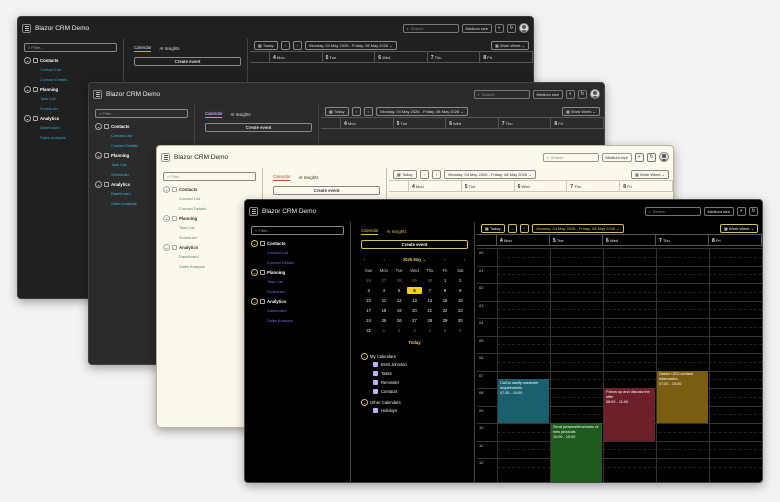  What do you see at coordinates (383, 330) in the screenshot?
I see `mini-calendar-day: 1` at bounding box center [383, 330].